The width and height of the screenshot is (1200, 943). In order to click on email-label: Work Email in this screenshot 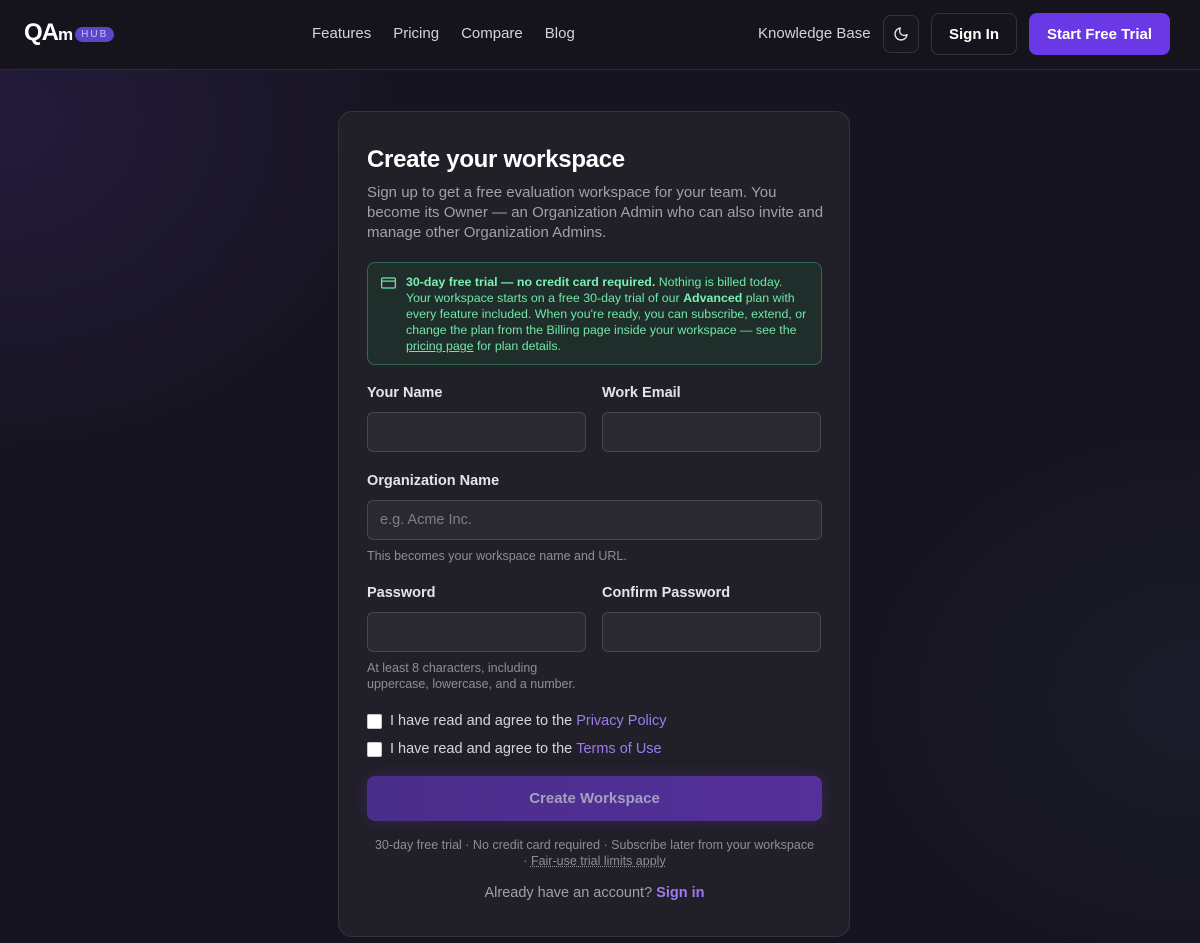, I will do `click(641, 393)`.